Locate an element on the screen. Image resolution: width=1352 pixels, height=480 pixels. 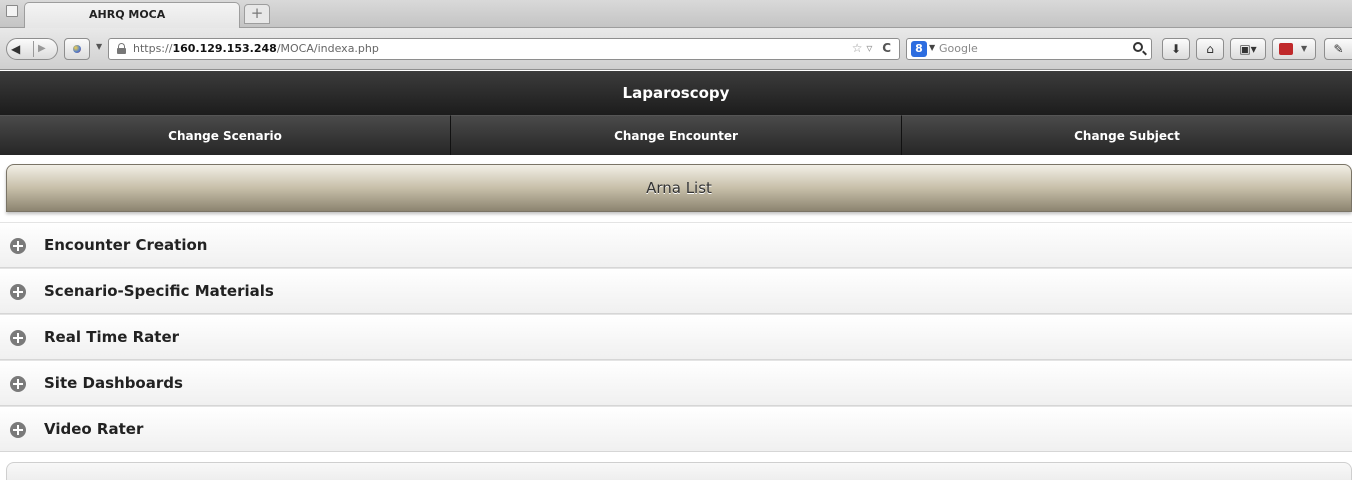
site-favicon-icon is located at coordinates (77, 49).